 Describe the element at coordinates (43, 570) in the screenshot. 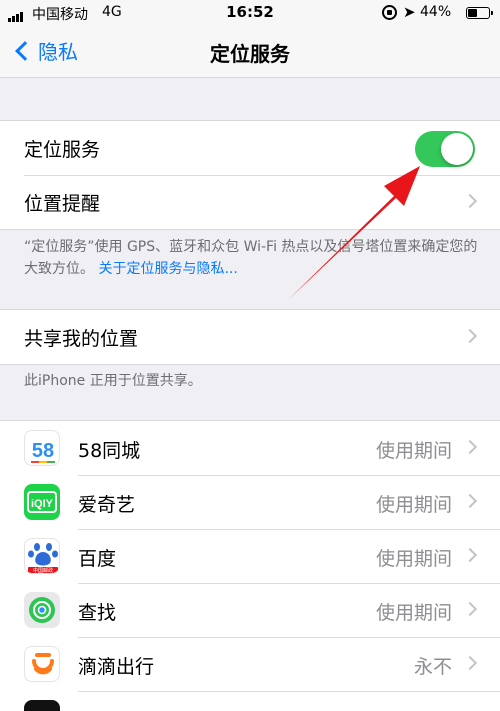

I see `app-baidu-icon-text: 中国邮政` at that location.